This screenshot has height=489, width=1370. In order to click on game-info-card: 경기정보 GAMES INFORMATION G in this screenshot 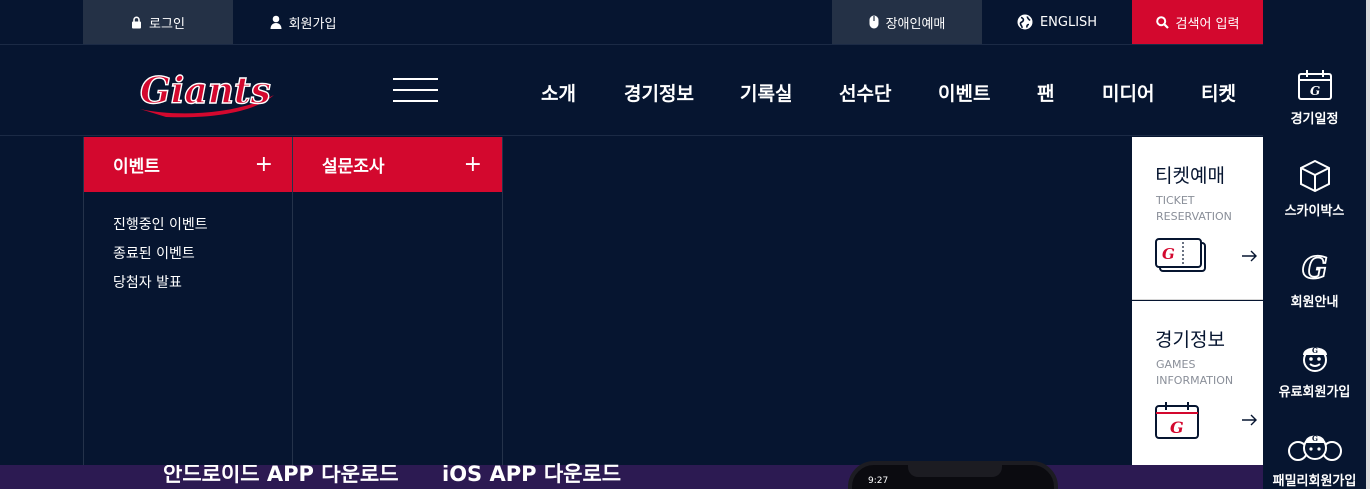, I will do `click(1197, 383)`.